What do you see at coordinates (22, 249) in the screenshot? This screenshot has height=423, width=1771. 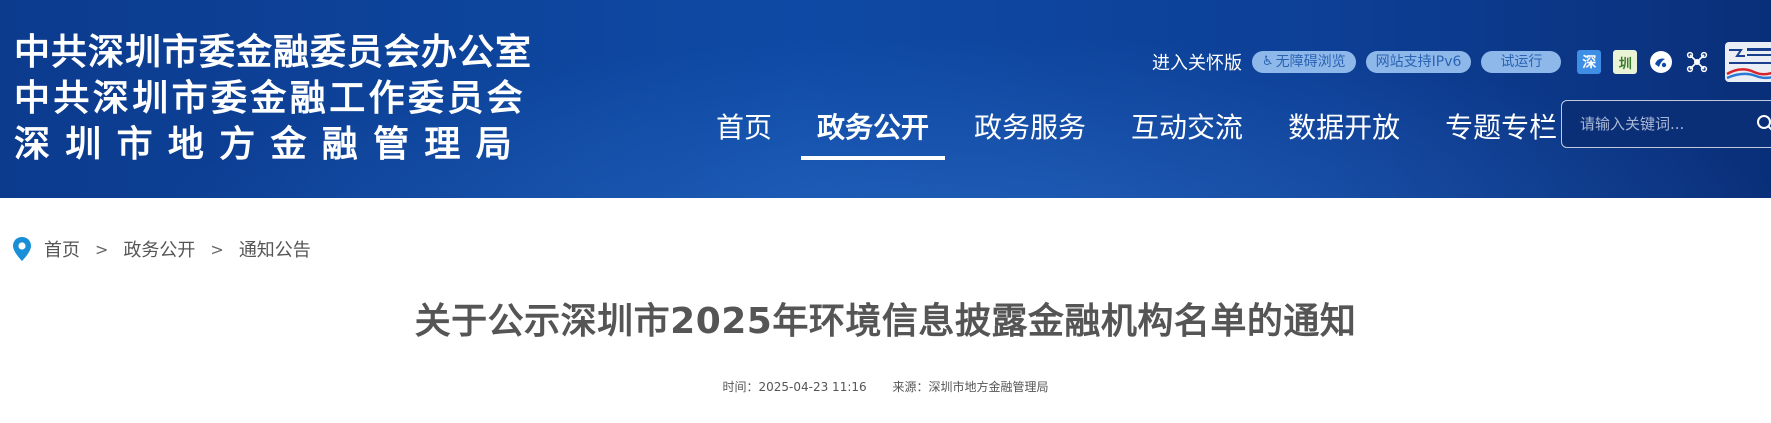 I see `location-pin-icon` at bounding box center [22, 249].